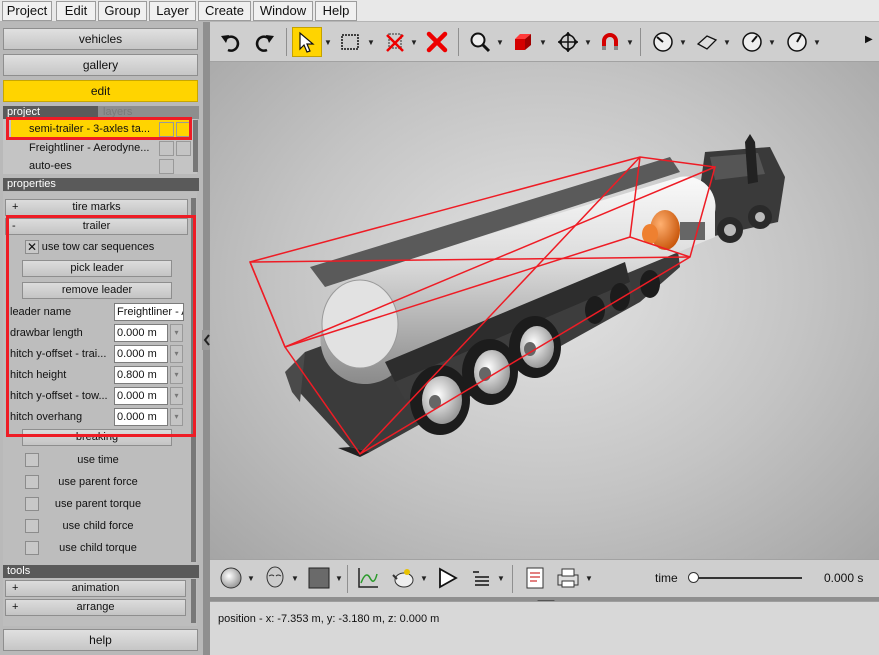 The image size is (879, 655). Describe the element at coordinates (101, 165) in the screenshot. I see `project-item-auto-ees: auto-ees` at that location.